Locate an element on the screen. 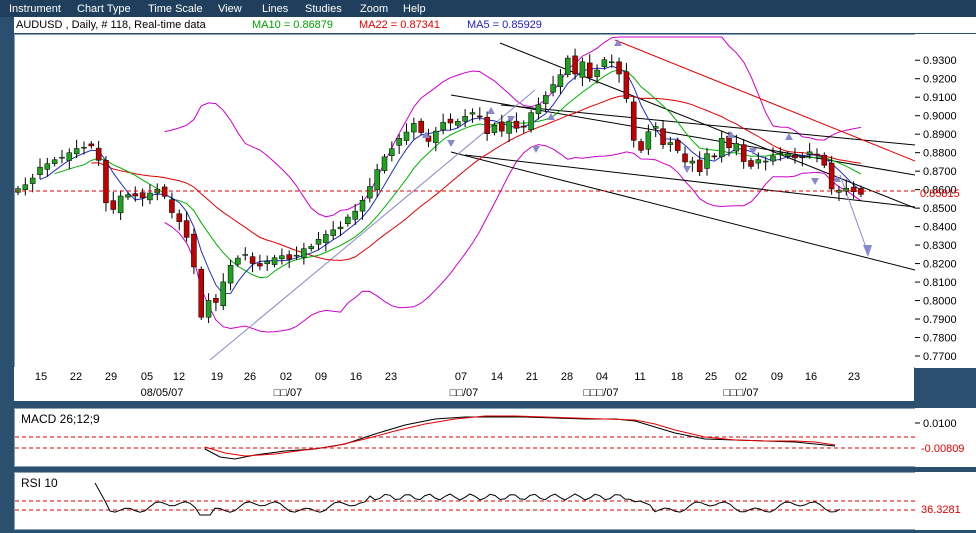 This screenshot has height=533, width=976. price-tick-label: 0.8700 is located at coordinates (940, 172).